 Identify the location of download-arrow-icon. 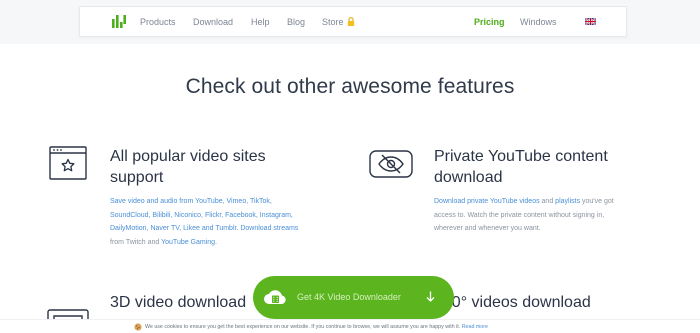
(430, 296).